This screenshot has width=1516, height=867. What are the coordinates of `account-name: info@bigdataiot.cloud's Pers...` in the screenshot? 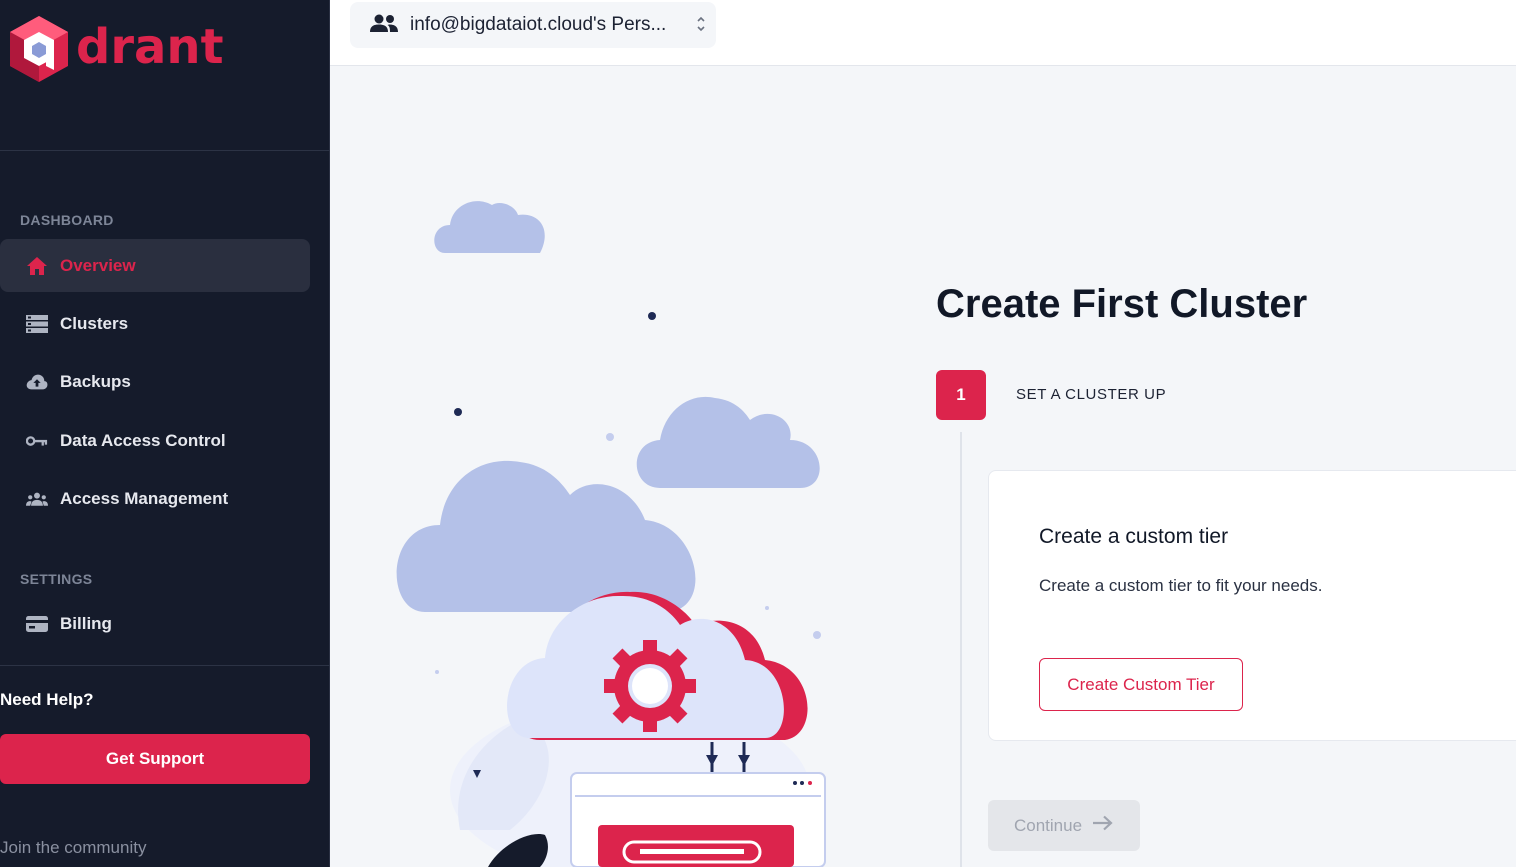 It's located at (538, 24).